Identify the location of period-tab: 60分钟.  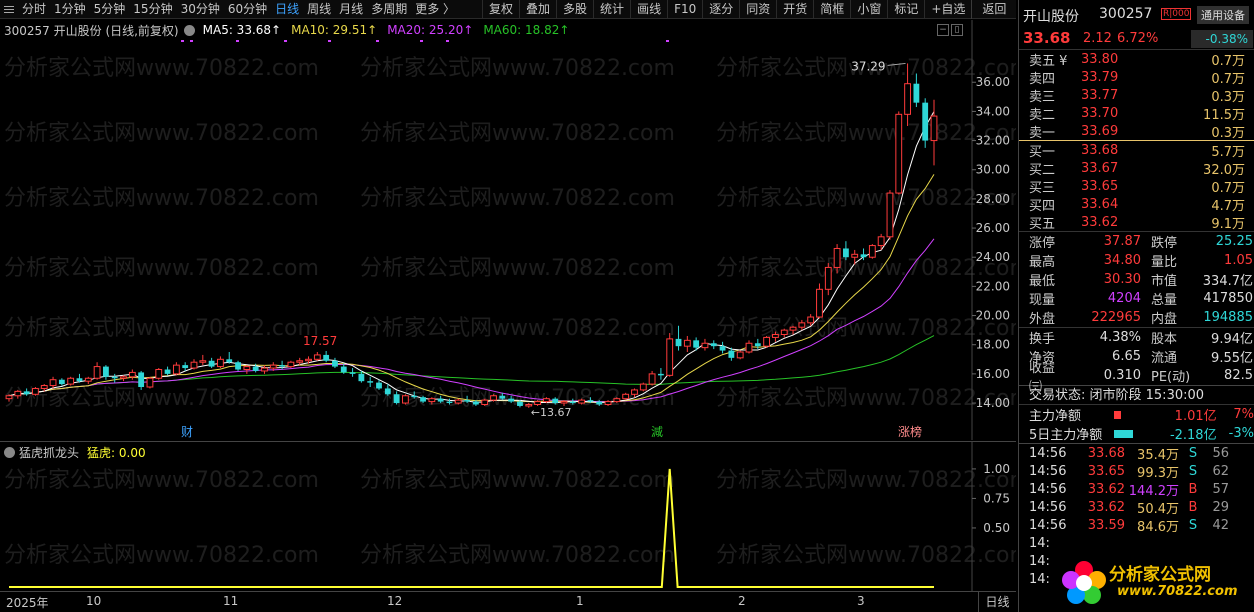
(247, 9).